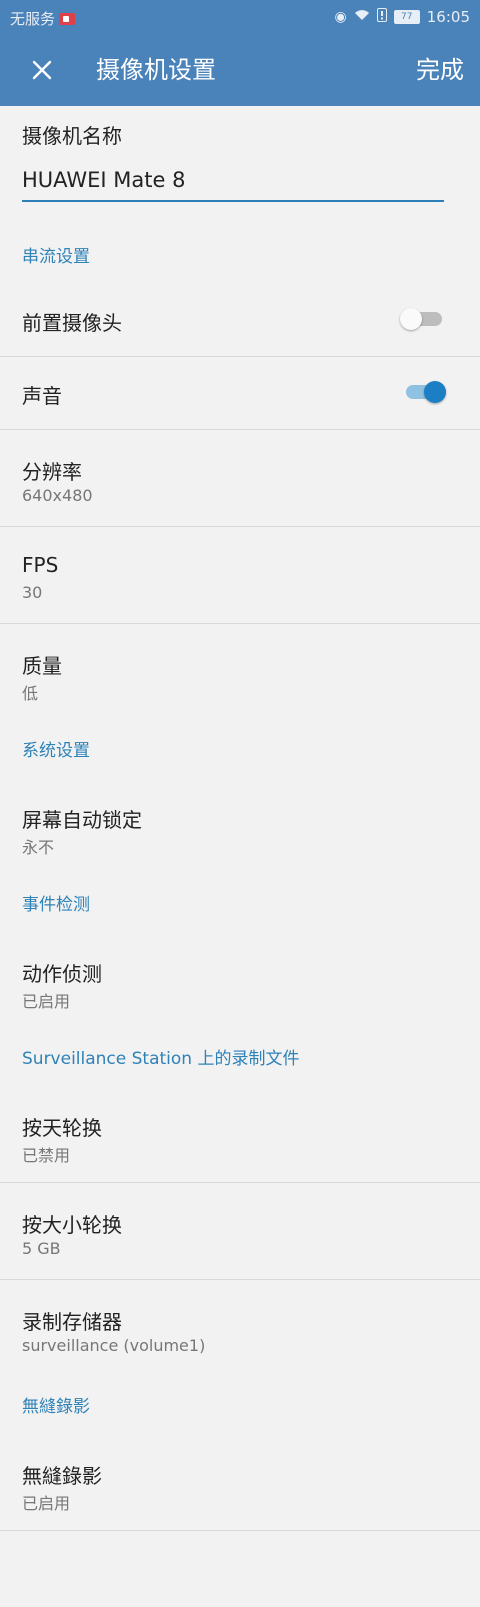 This screenshot has height=1607, width=480. Describe the element at coordinates (46, 1155) in the screenshot. I see `rotate-by-day-value: 已禁用` at that location.